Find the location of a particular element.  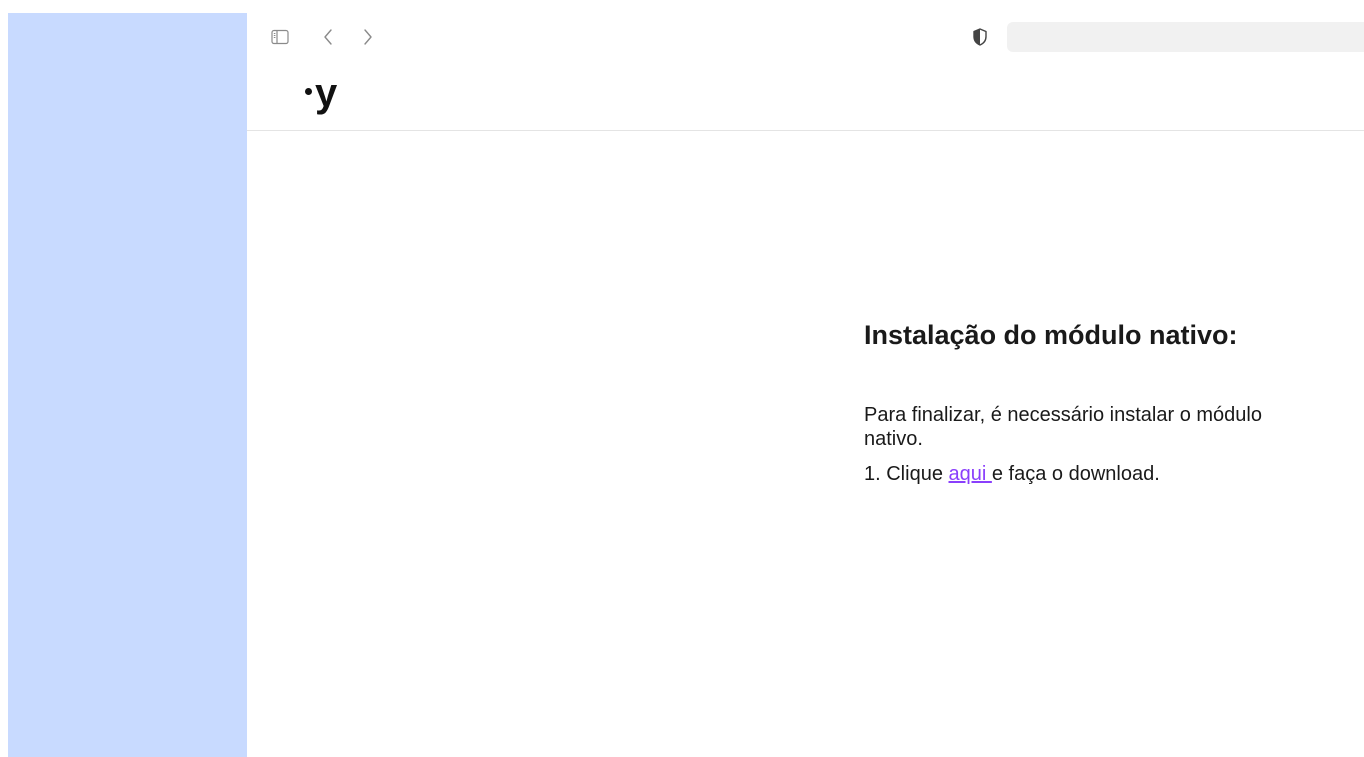

site-logo: y is located at coordinates (321, 93).